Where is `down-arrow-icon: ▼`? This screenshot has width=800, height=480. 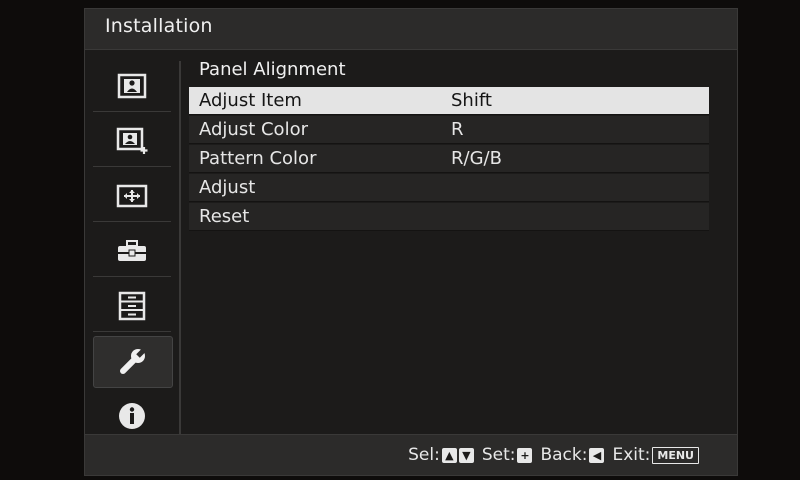 down-arrow-icon: ▼ is located at coordinates (466, 455).